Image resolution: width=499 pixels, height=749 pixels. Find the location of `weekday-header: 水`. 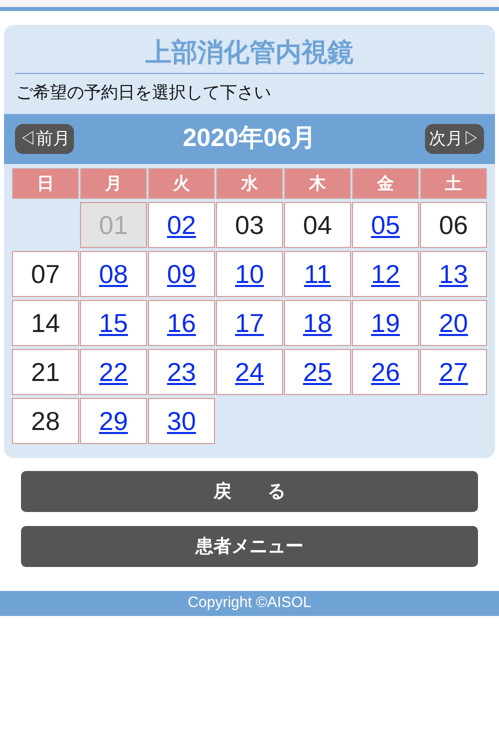

weekday-header: 水 is located at coordinates (249, 183).